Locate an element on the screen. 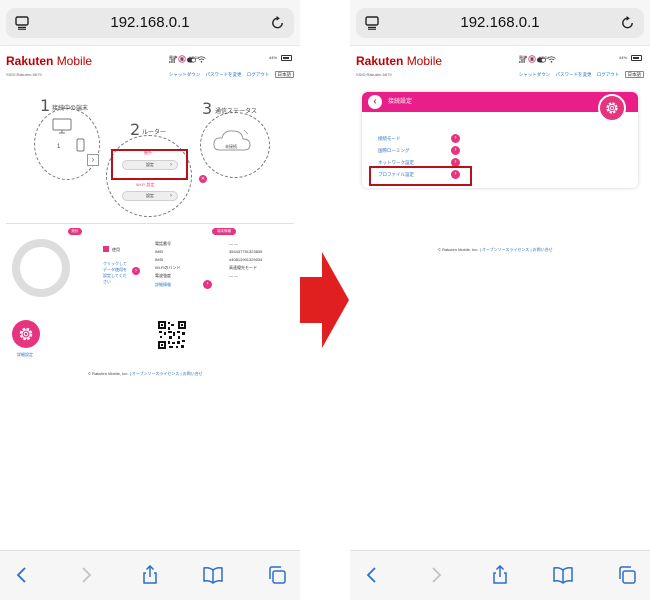  step-2-label: ルーター is located at coordinates (154, 133).